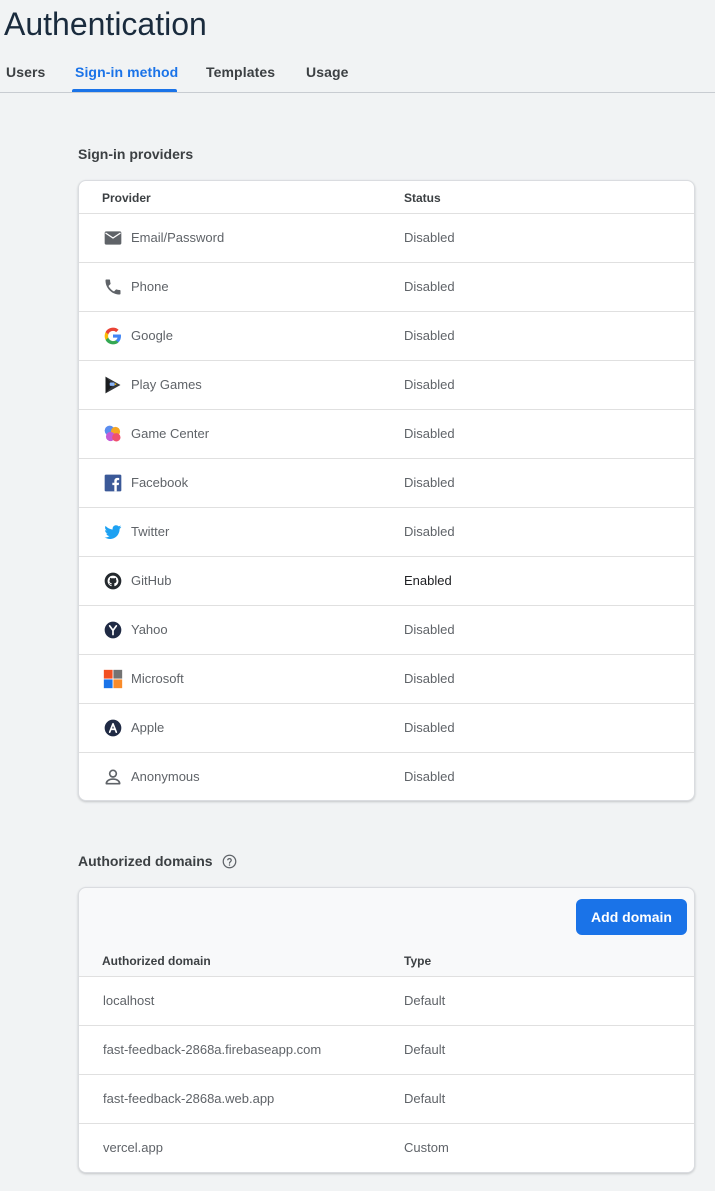 The width and height of the screenshot is (715, 1191). I want to click on tab-templates: Templates, so click(240, 72).